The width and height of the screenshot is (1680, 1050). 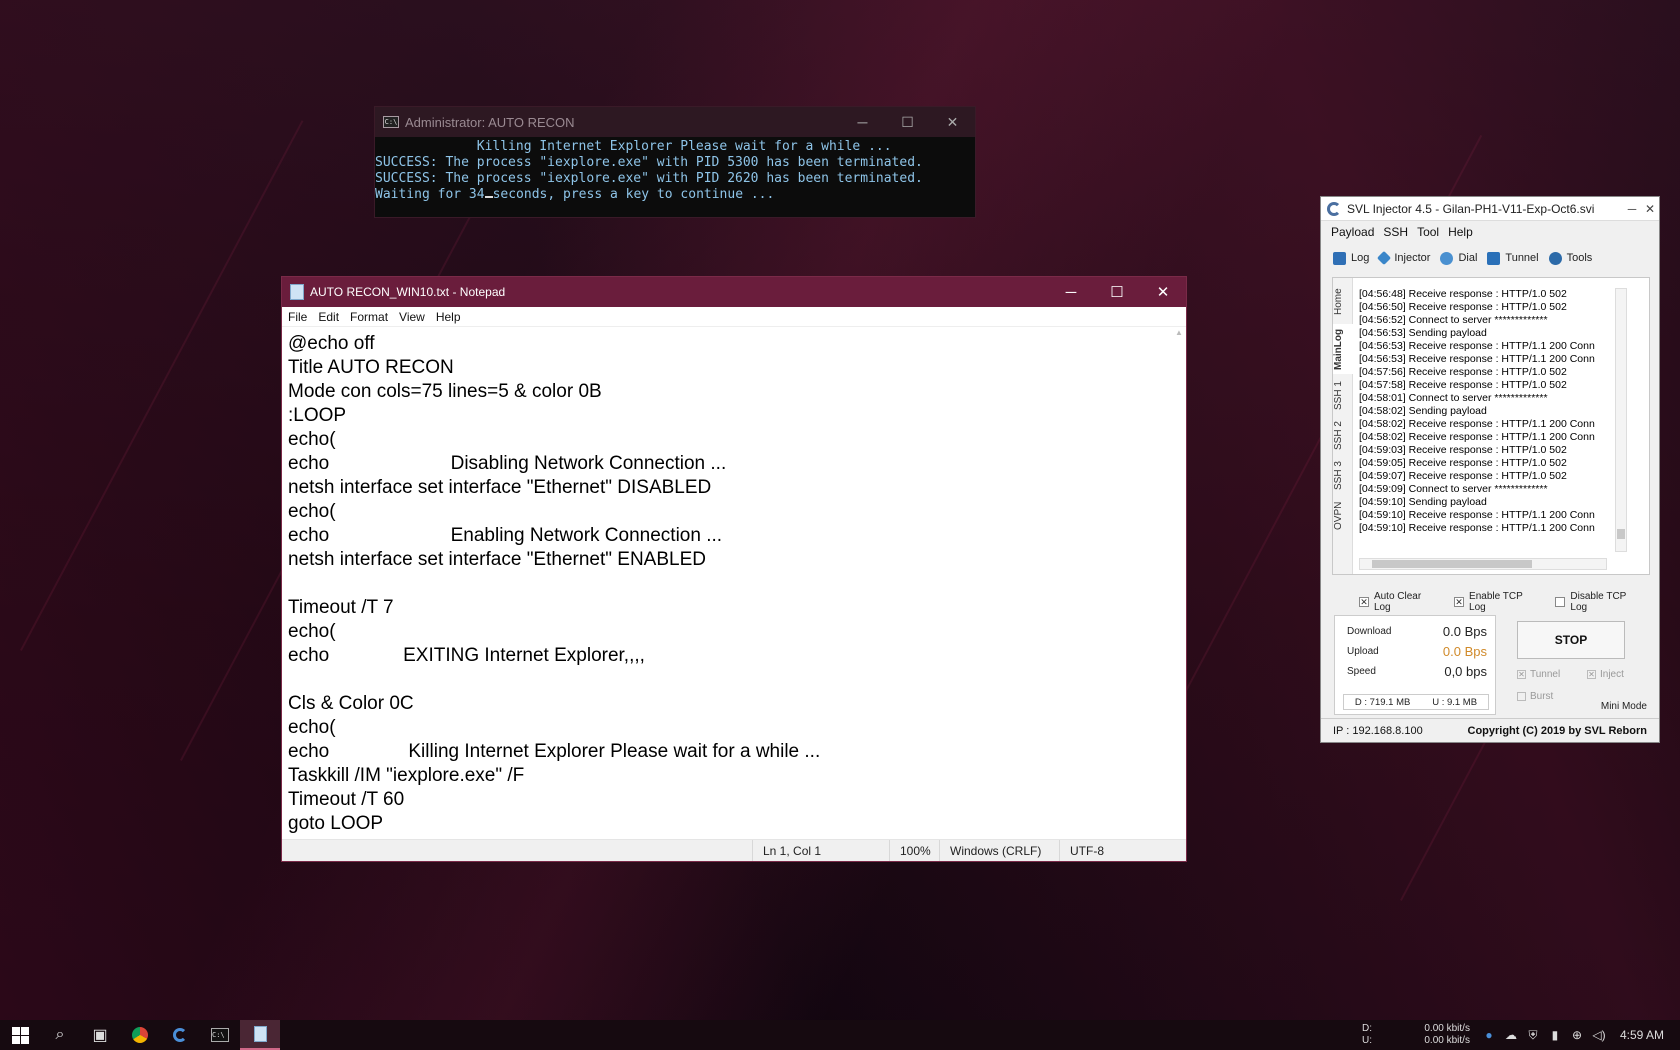 I want to click on notepad-statusbar: Ln 1, Col 1 100% Windows (CRLF) UTF-8, so click(x=734, y=850).